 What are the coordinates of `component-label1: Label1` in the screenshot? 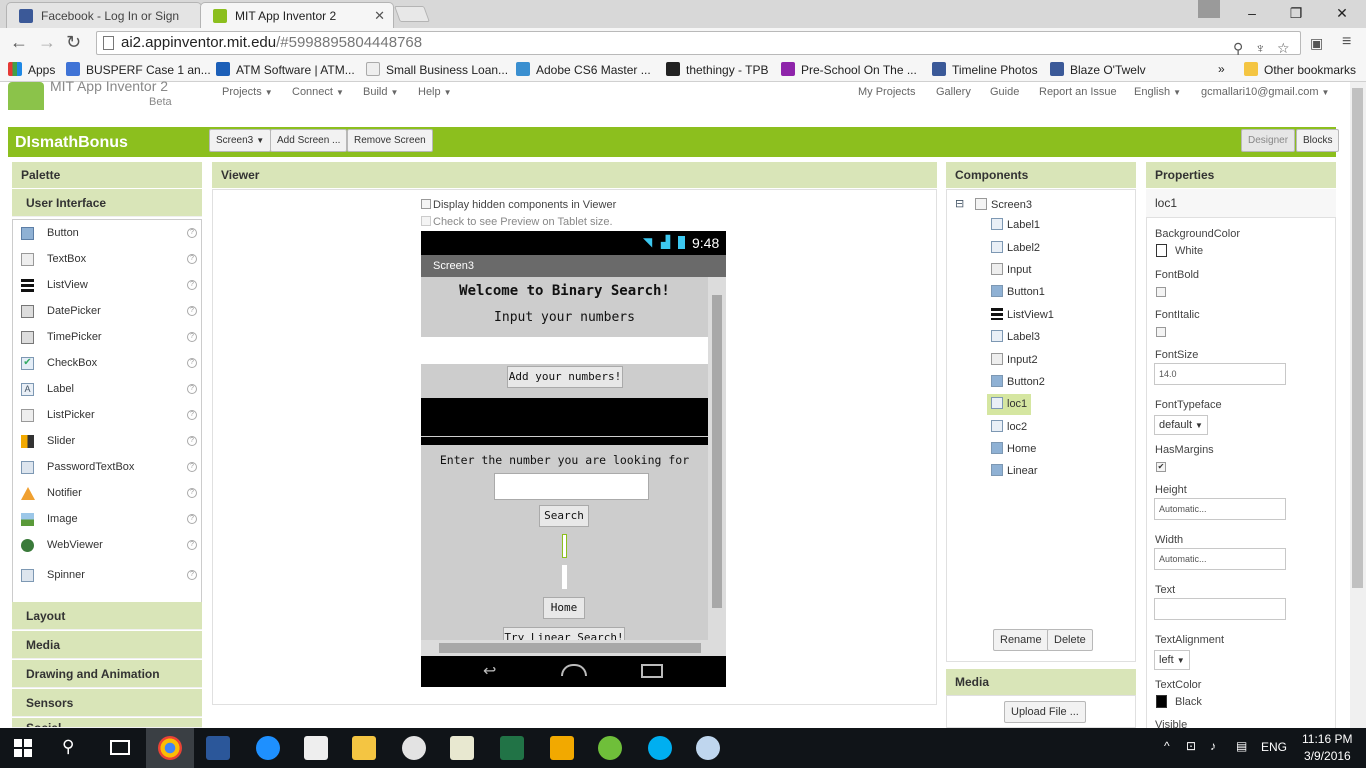 It's located at (1015, 225).